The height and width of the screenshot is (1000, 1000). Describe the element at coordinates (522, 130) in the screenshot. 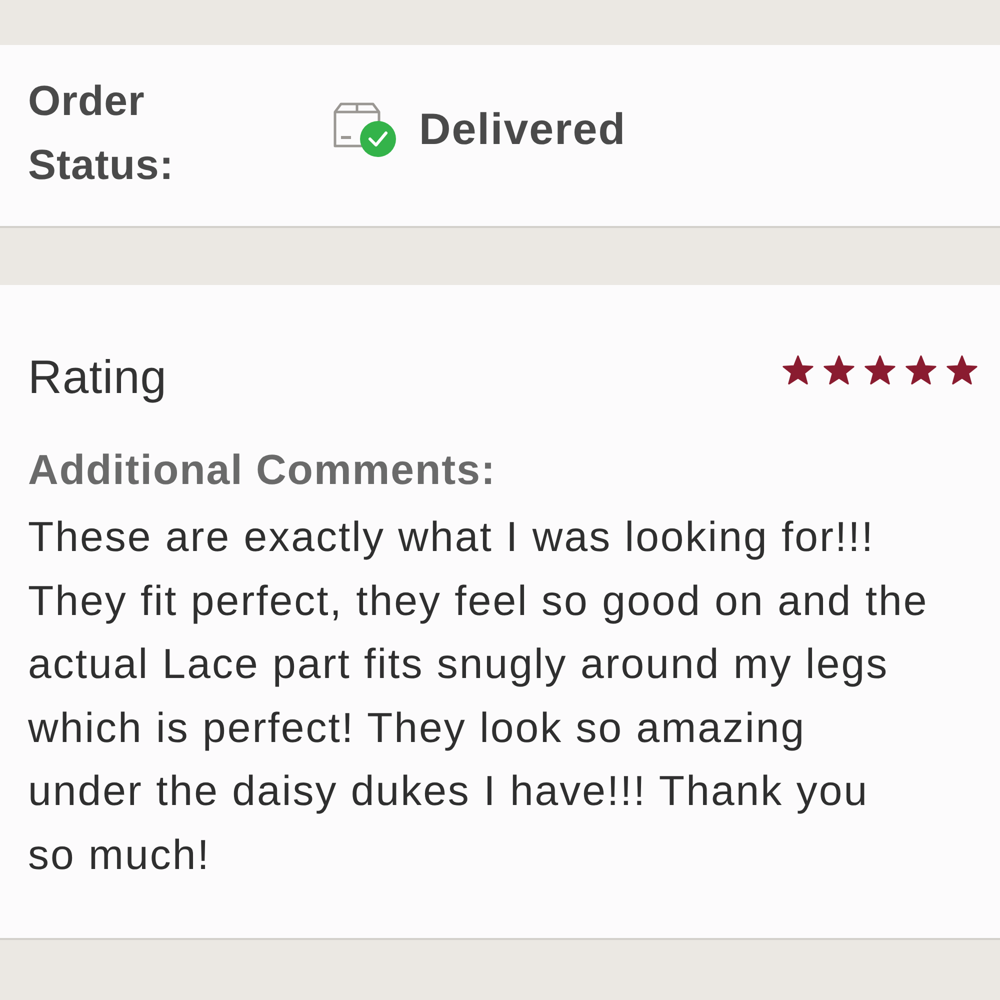

I see `status-value: Delivered` at that location.